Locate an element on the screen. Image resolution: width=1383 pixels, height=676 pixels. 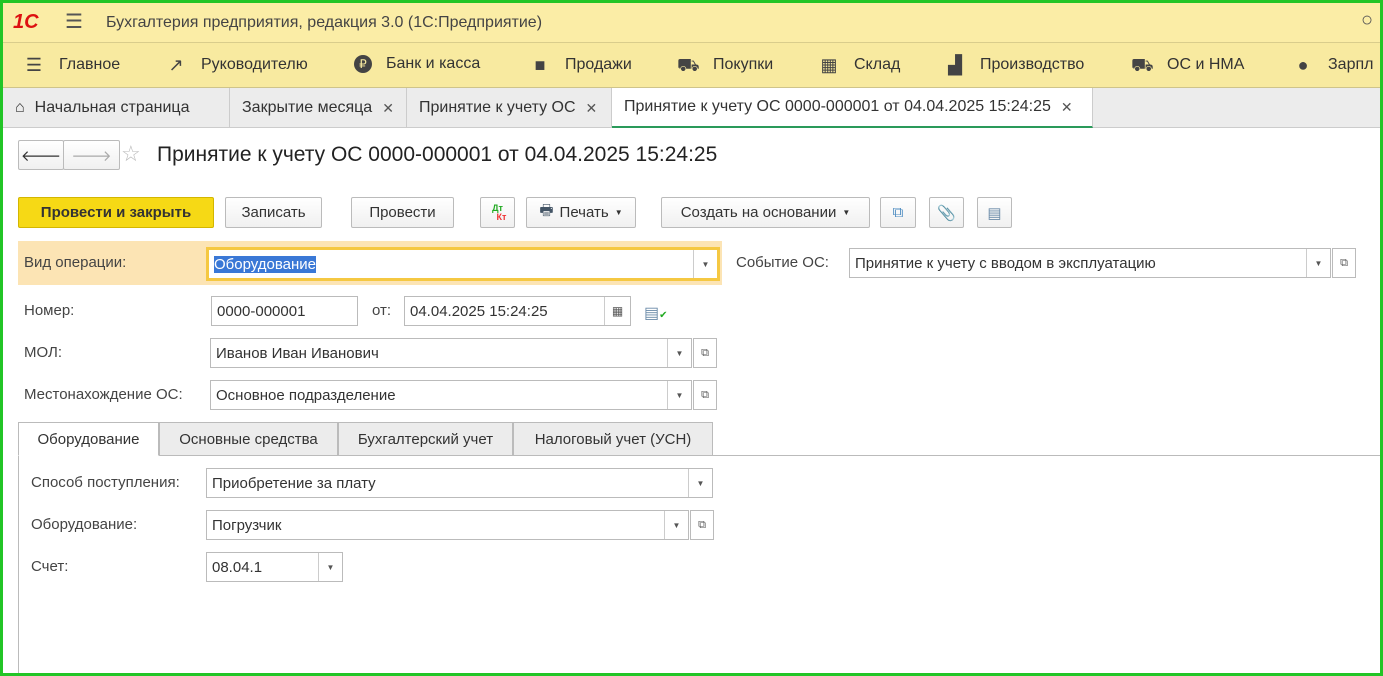
nav-label: Производство is located at coordinates (1032, 64).